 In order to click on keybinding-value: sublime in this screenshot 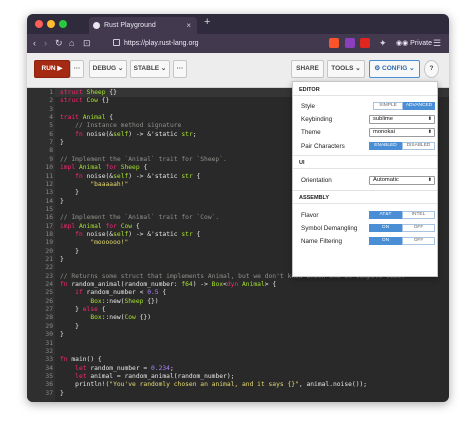, I will do `click(383, 119)`.